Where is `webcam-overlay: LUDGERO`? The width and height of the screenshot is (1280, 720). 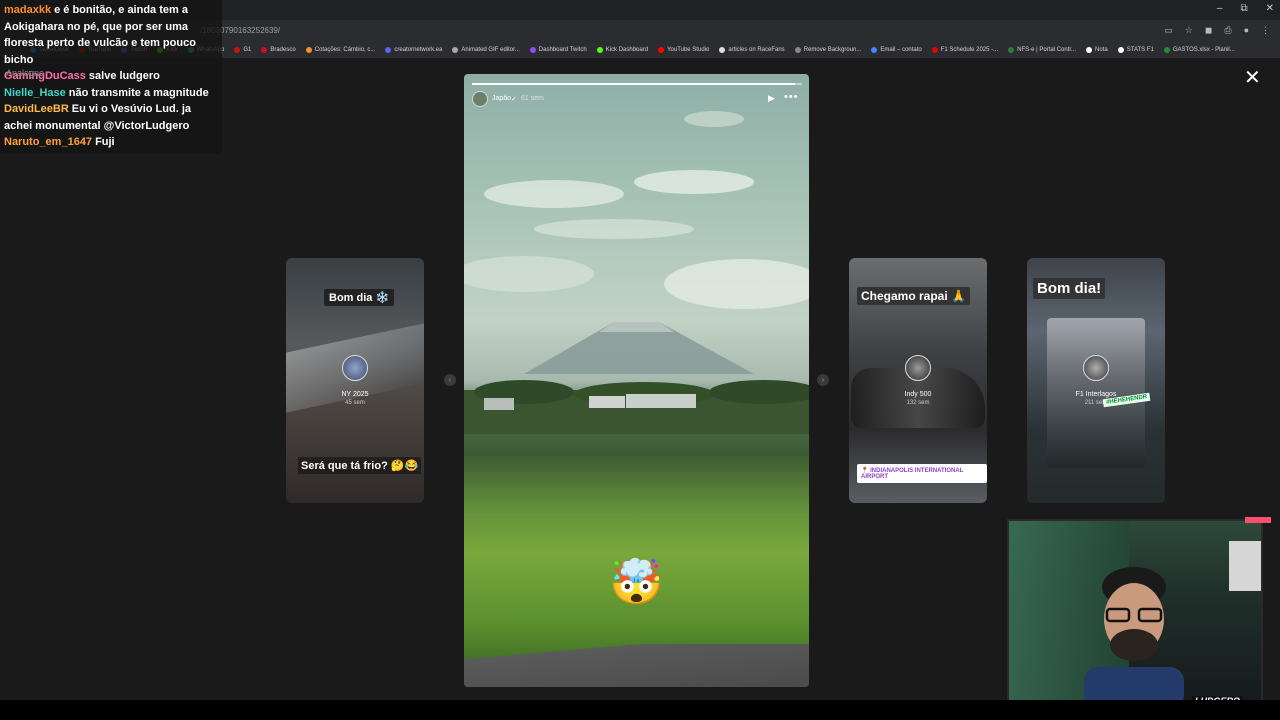 webcam-overlay: LUDGERO is located at coordinates (1135, 613).